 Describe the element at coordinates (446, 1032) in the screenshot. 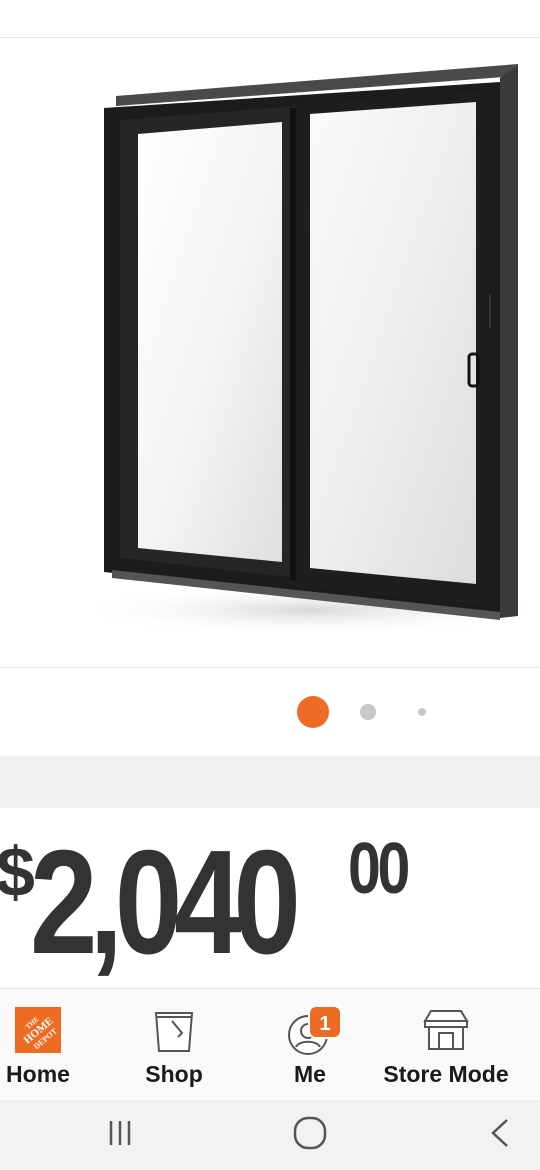

I see `store-icon` at that location.